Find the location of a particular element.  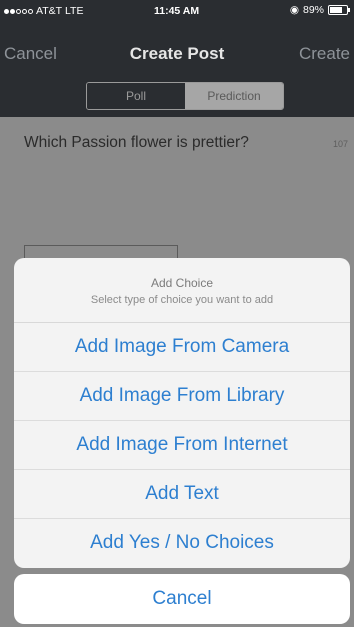

battery-percent: 89% is located at coordinates (313, 10).